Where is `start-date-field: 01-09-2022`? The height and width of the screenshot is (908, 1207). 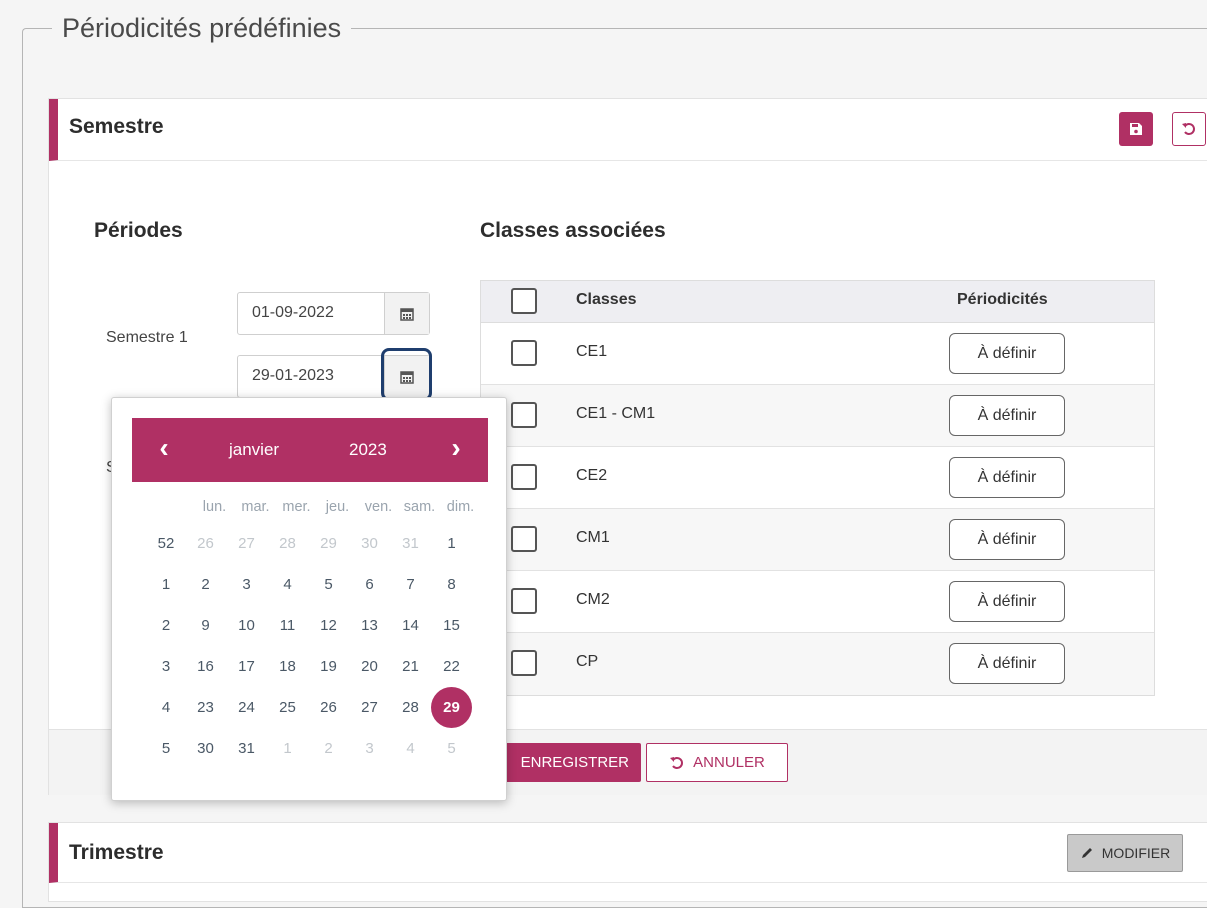
start-date-field: 01-09-2022 is located at coordinates (333, 313).